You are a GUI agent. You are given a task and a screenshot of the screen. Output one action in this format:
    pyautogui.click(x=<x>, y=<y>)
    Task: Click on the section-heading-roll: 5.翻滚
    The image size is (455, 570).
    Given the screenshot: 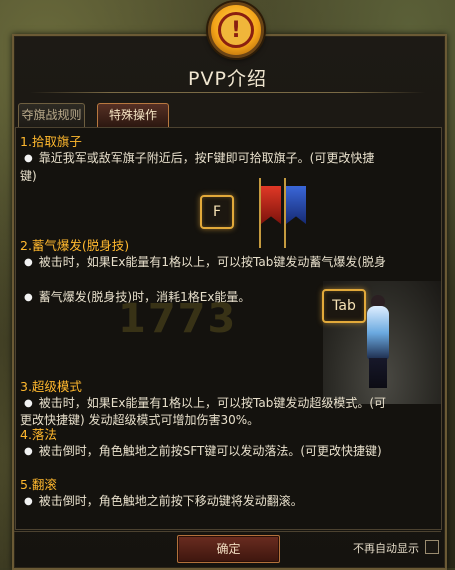 What is the action you would take?
    pyautogui.click(x=38, y=484)
    